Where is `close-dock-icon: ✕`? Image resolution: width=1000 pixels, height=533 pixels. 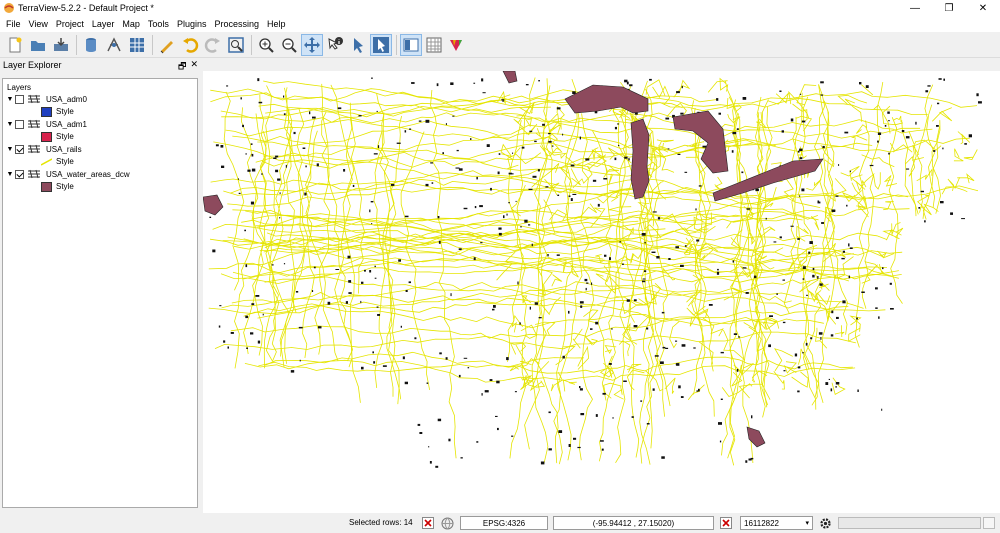 close-dock-icon: ✕ is located at coordinates (194, 67).